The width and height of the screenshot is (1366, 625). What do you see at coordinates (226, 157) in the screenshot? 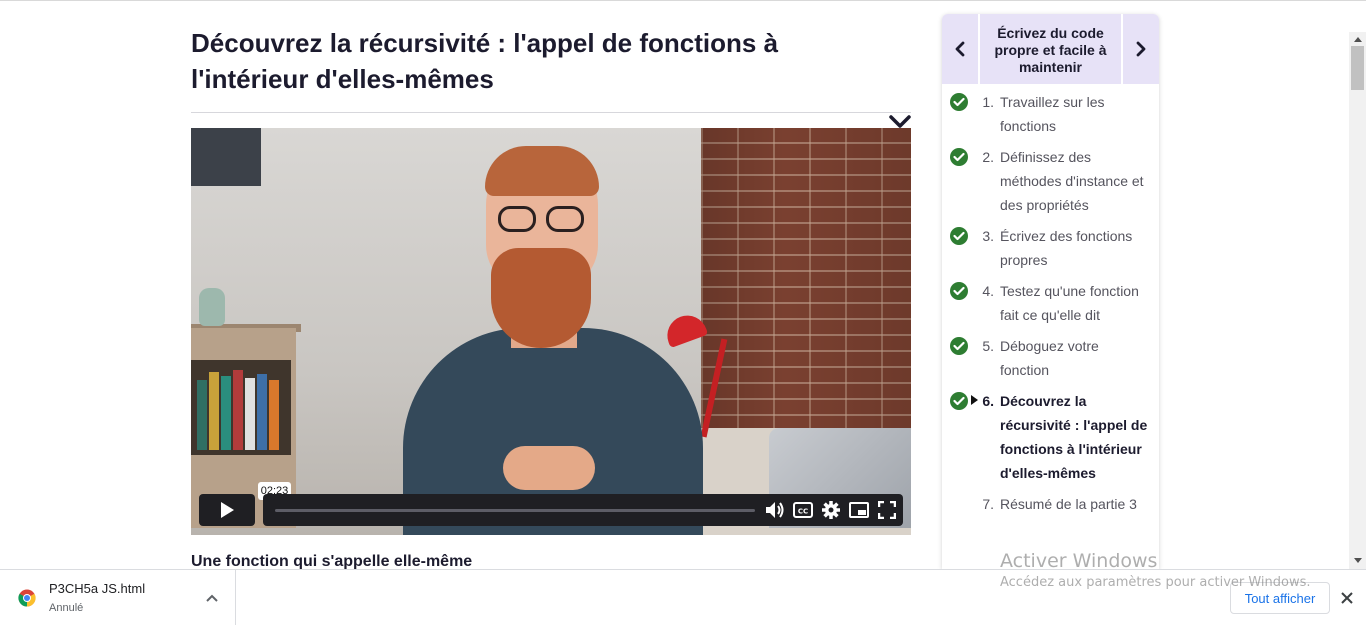
I see `video-wall-frame` at bounding box center [226, 157].